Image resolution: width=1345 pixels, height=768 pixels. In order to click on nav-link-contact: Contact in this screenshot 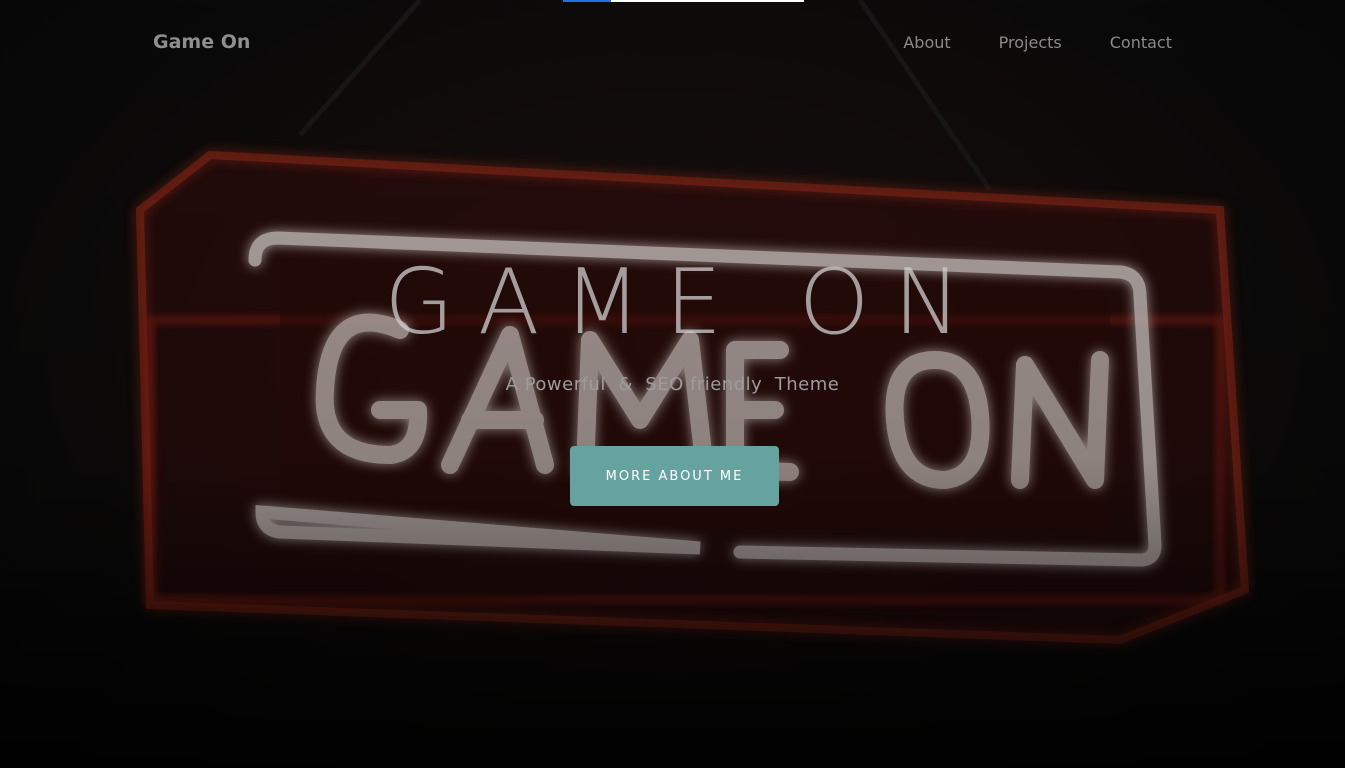, I will do `click(1141, 42)`.